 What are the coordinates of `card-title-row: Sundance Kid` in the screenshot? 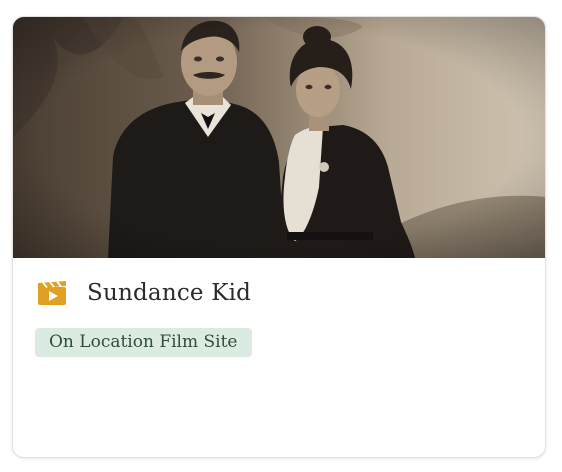 It's located at (144, 293).